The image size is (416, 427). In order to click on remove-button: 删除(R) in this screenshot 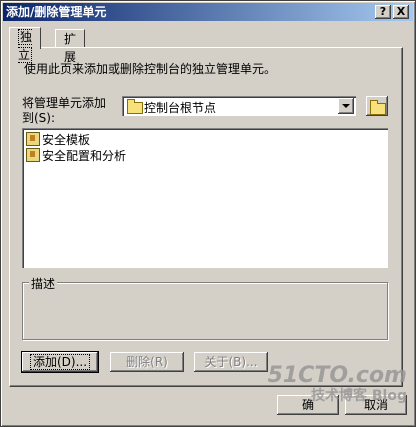, I will do `click(147, 362)`.